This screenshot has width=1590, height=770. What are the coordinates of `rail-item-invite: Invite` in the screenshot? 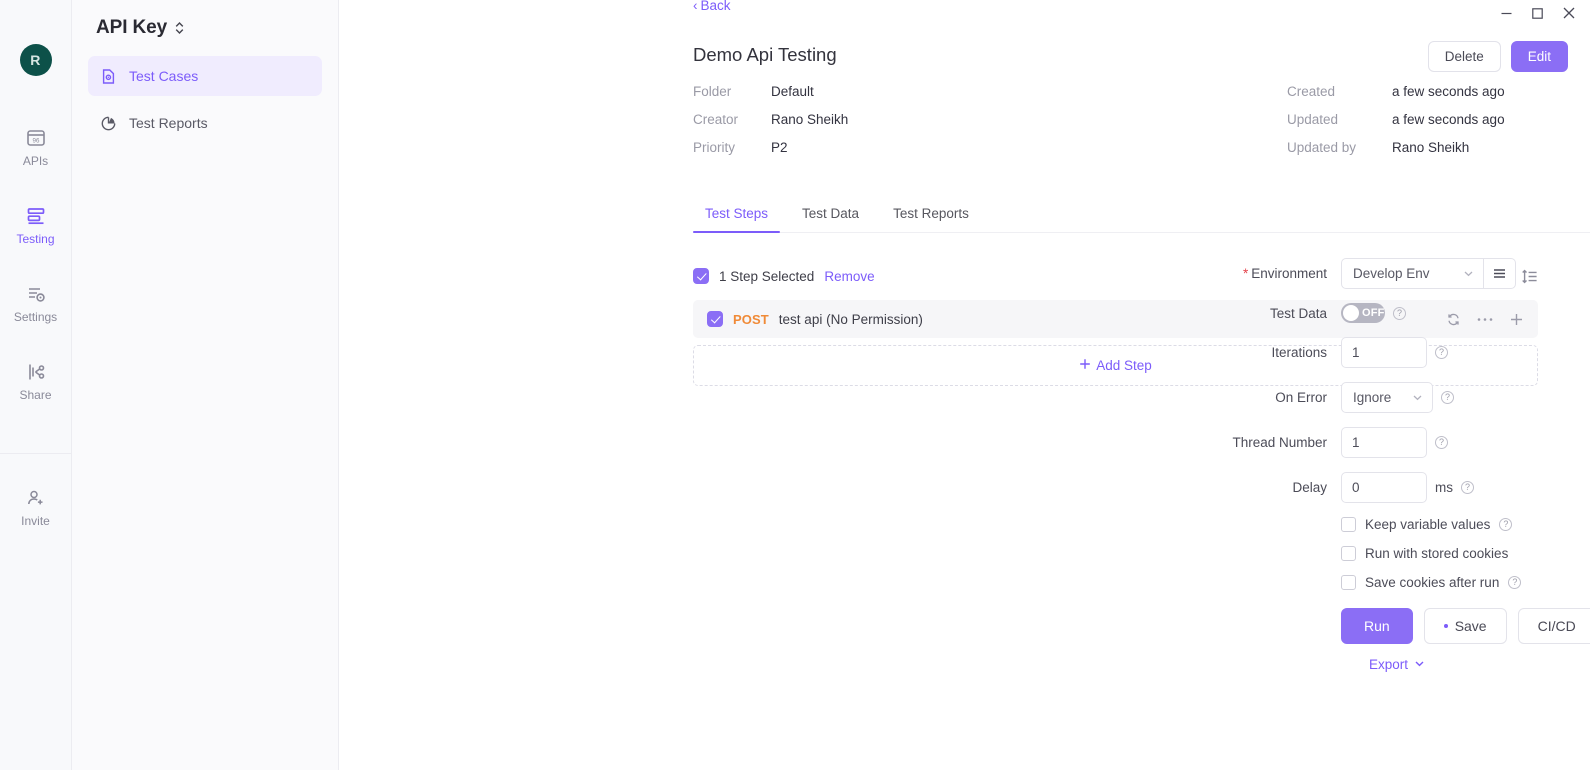 It's located at (36, 506).